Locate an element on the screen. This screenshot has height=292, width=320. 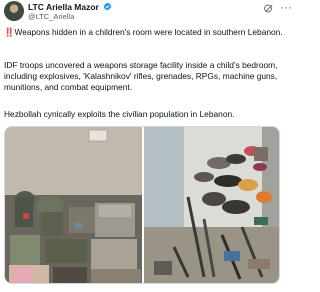
author-name: LTC Ariella Mazor is located at coordinates (63, 7).